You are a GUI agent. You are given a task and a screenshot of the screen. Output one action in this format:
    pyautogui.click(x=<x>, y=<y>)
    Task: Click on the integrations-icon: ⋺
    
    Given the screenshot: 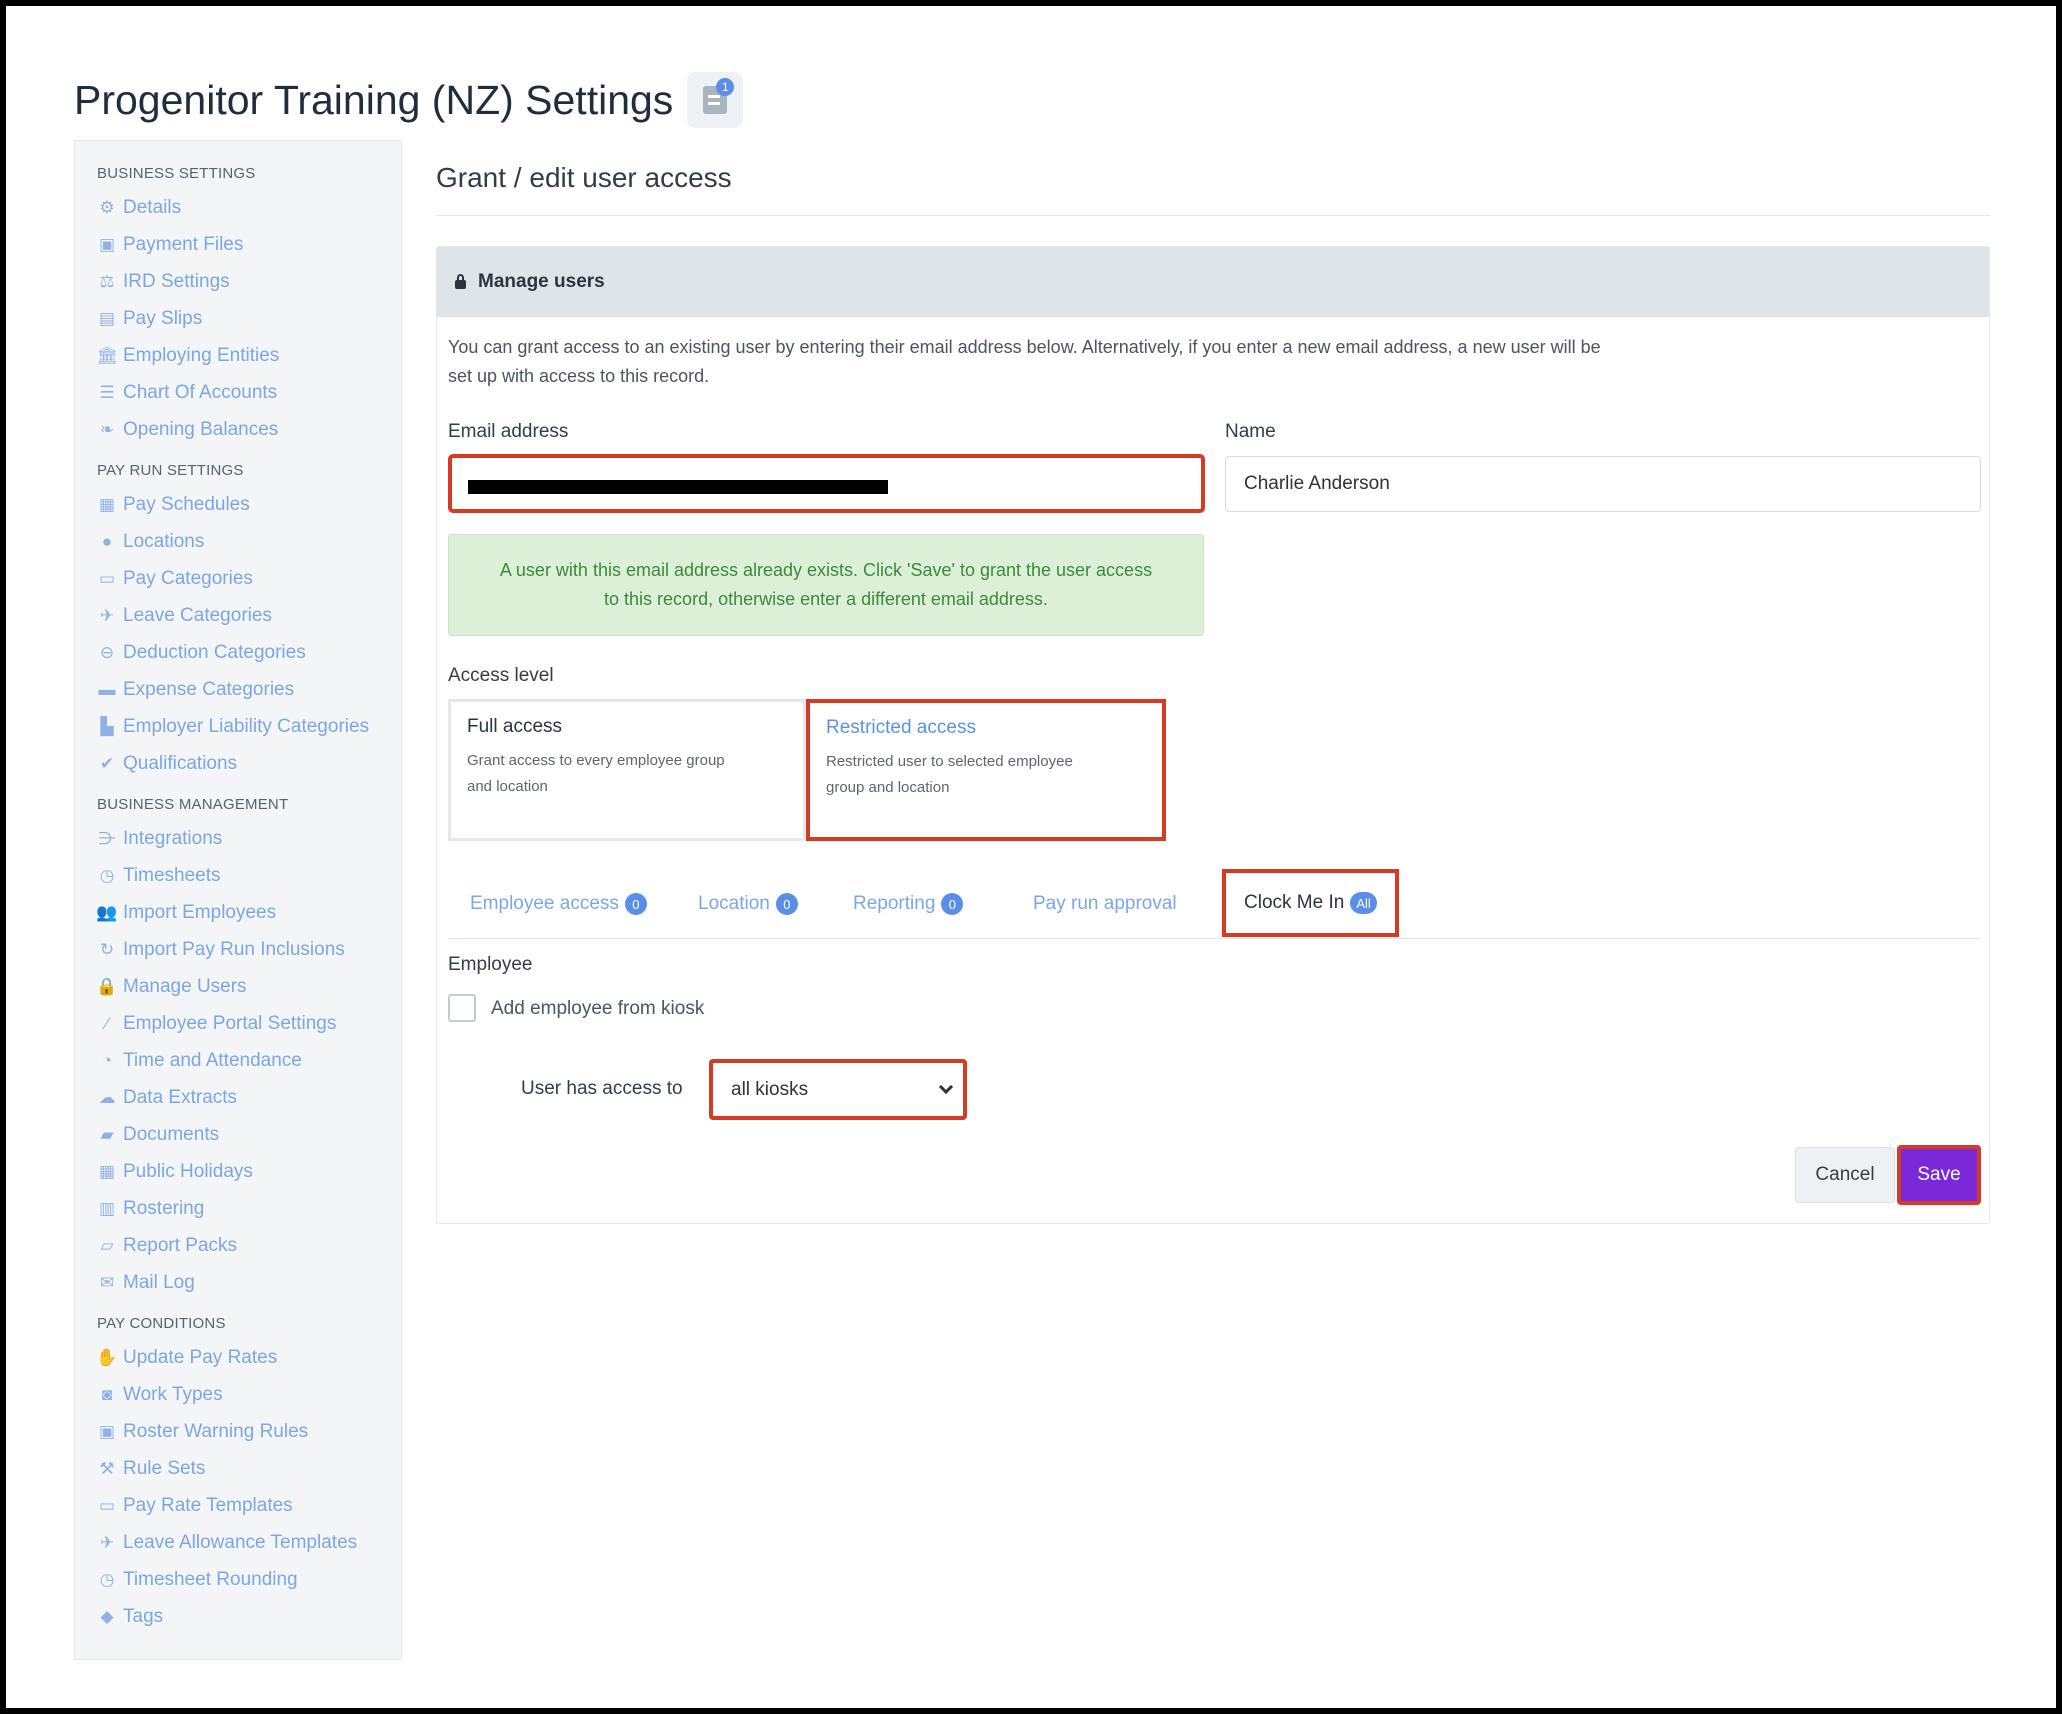 What is the action you would take?
    pyautogui.click(x=107, y=838)
    